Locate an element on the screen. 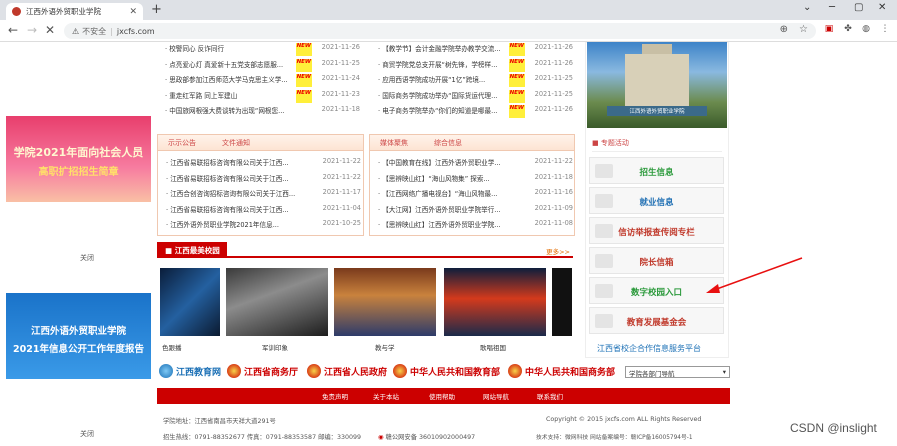 The width and height of the screenshot is (897, 446). footer-police: ◉ 赣公网安备 36010902000497 is located at coordinates (426, 436).